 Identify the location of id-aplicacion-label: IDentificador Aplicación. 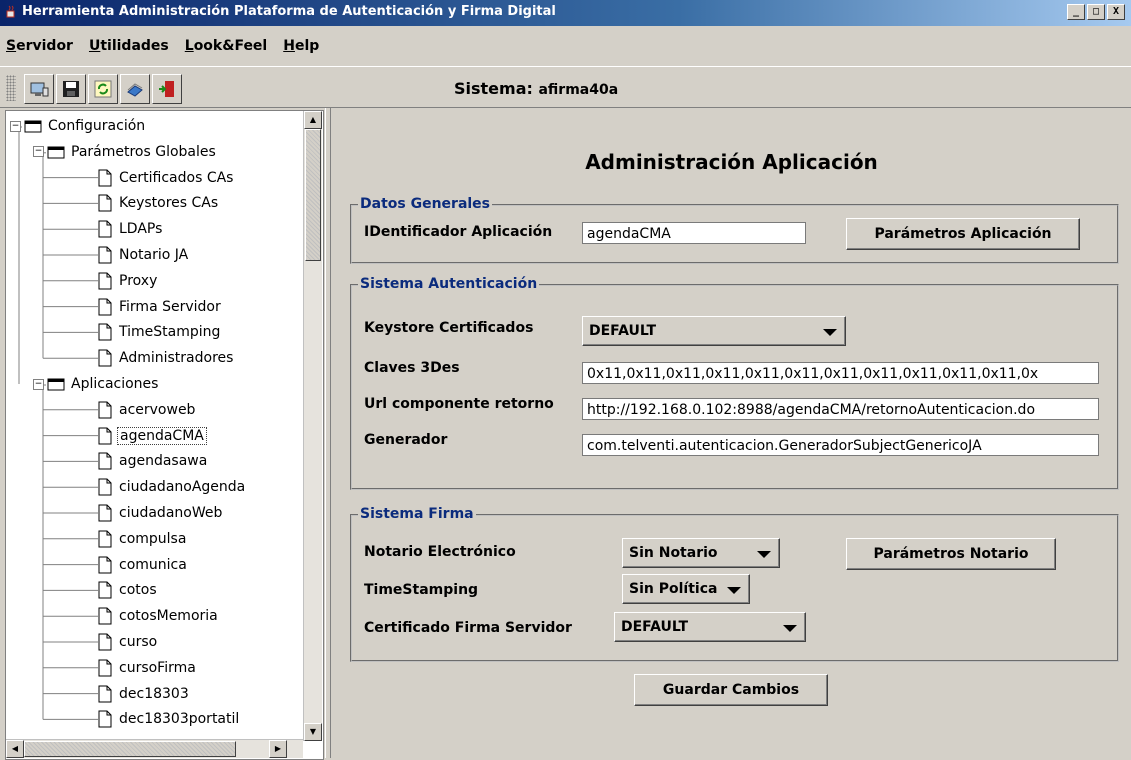
(458, 232).